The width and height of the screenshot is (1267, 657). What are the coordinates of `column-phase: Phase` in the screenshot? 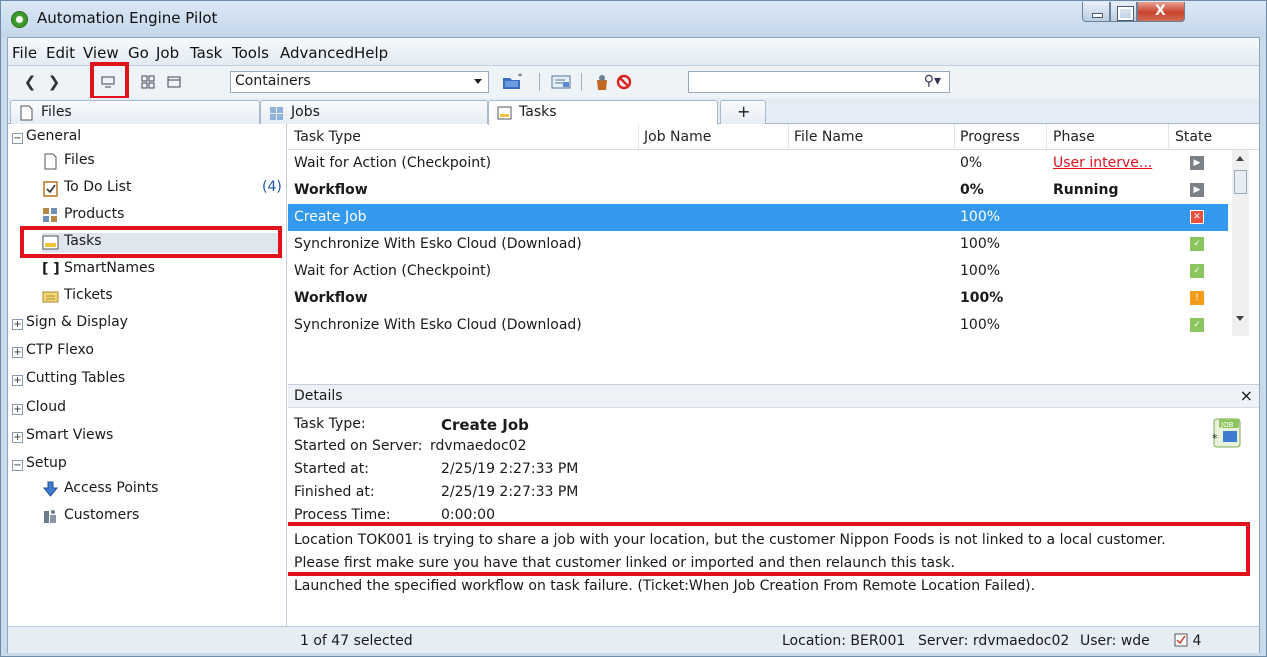 It's located at (1074, 137).